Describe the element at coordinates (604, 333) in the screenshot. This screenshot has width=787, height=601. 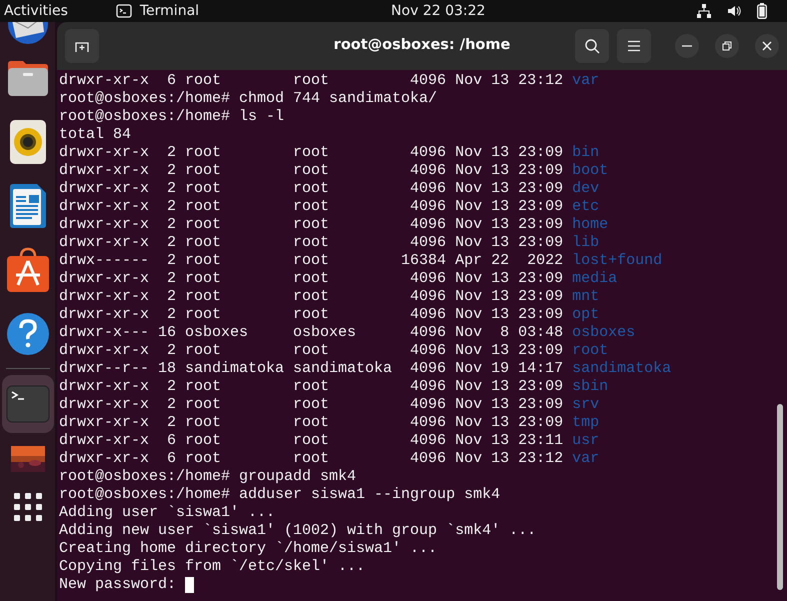
I see `directory-name: osboxes` at that location.